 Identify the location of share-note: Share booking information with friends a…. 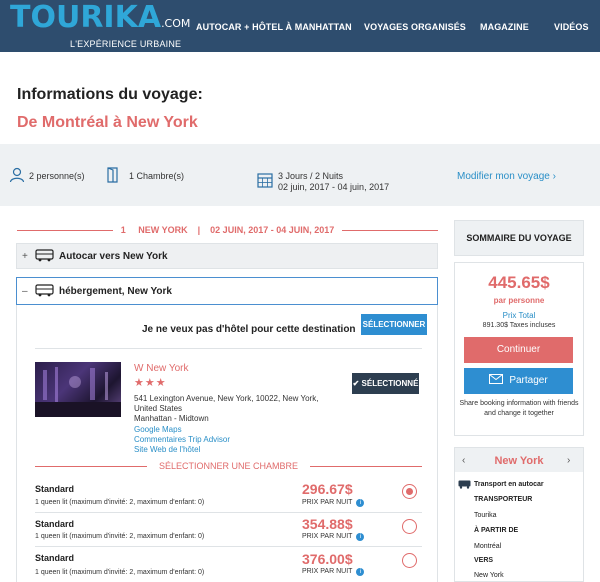
(519, 408).